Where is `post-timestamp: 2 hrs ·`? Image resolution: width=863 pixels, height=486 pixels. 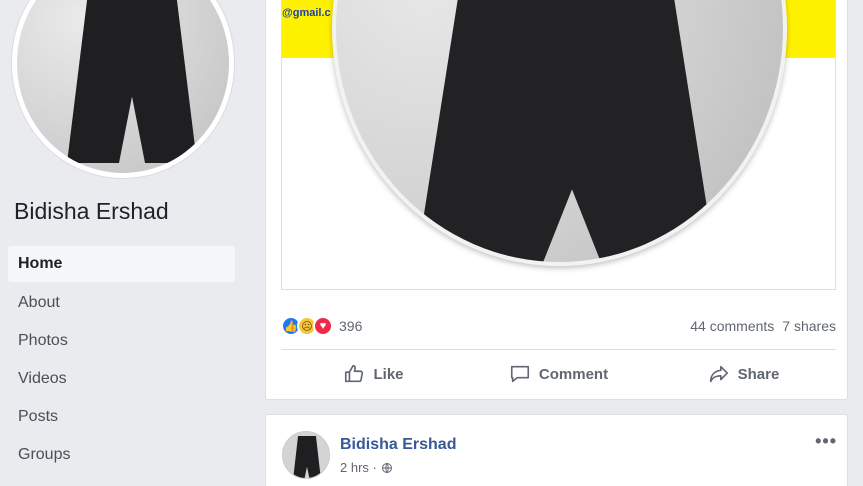 post-timestamp: 2 hrs · is located at coordinates (366, 467).